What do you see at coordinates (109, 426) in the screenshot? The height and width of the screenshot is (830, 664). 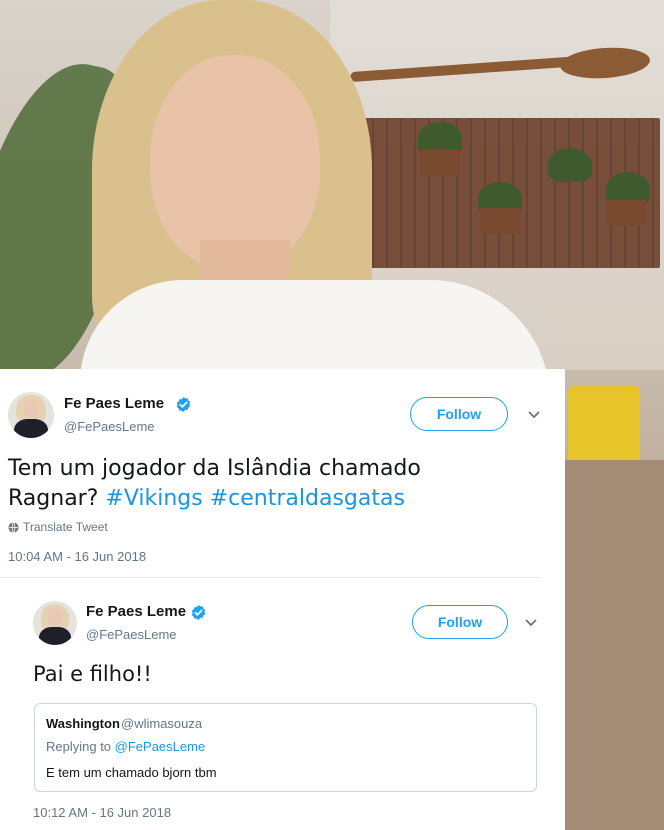 I see `author-handle: @FePaesLeme` at bounding box center [109, 426].